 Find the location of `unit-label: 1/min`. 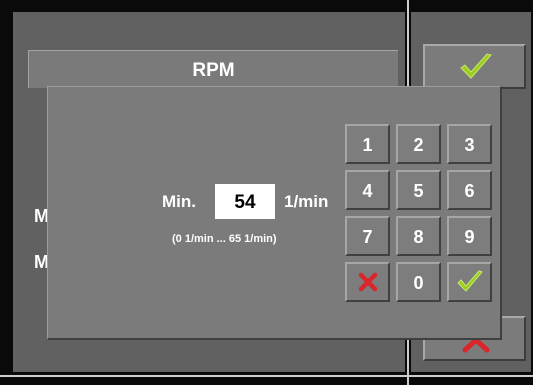

unit-label: 1/min is located at coordinates (306, 201).